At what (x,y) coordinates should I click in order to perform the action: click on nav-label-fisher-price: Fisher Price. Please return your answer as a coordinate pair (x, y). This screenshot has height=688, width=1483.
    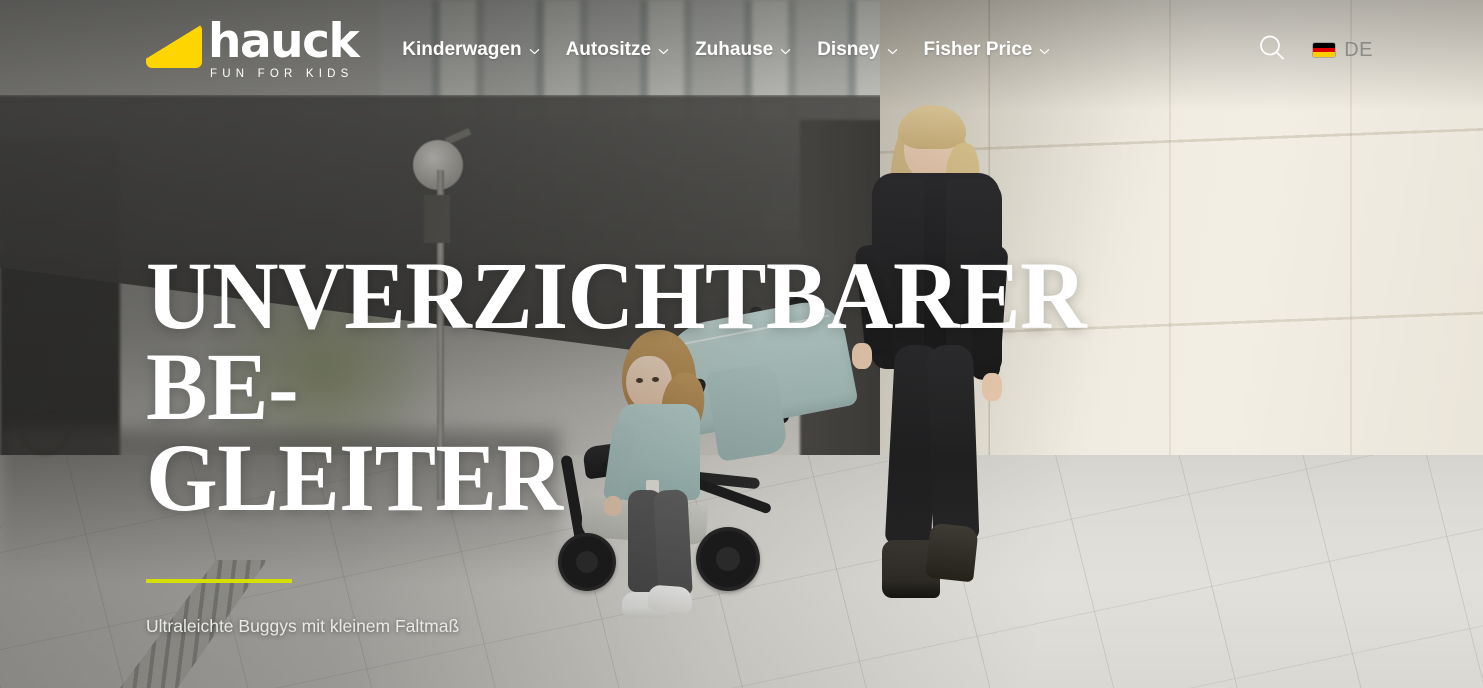
    Looking at the image, I should click on (978, 49).